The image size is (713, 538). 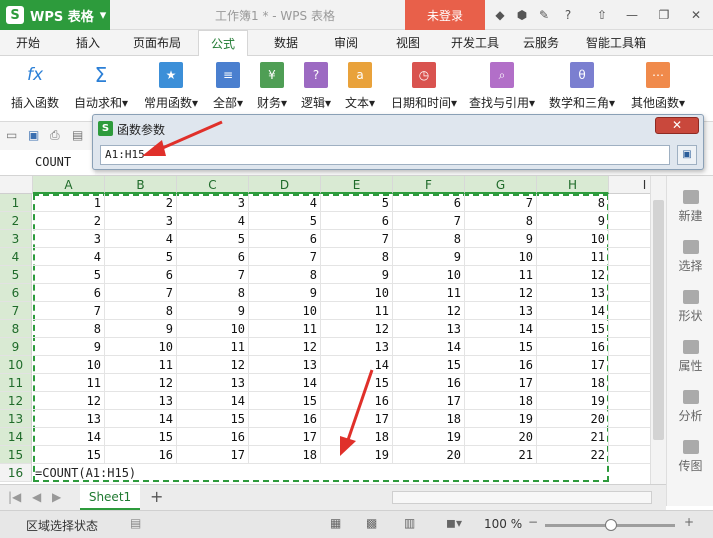 I want to click on folder-icon: ▭, so click(x=11, y=135).